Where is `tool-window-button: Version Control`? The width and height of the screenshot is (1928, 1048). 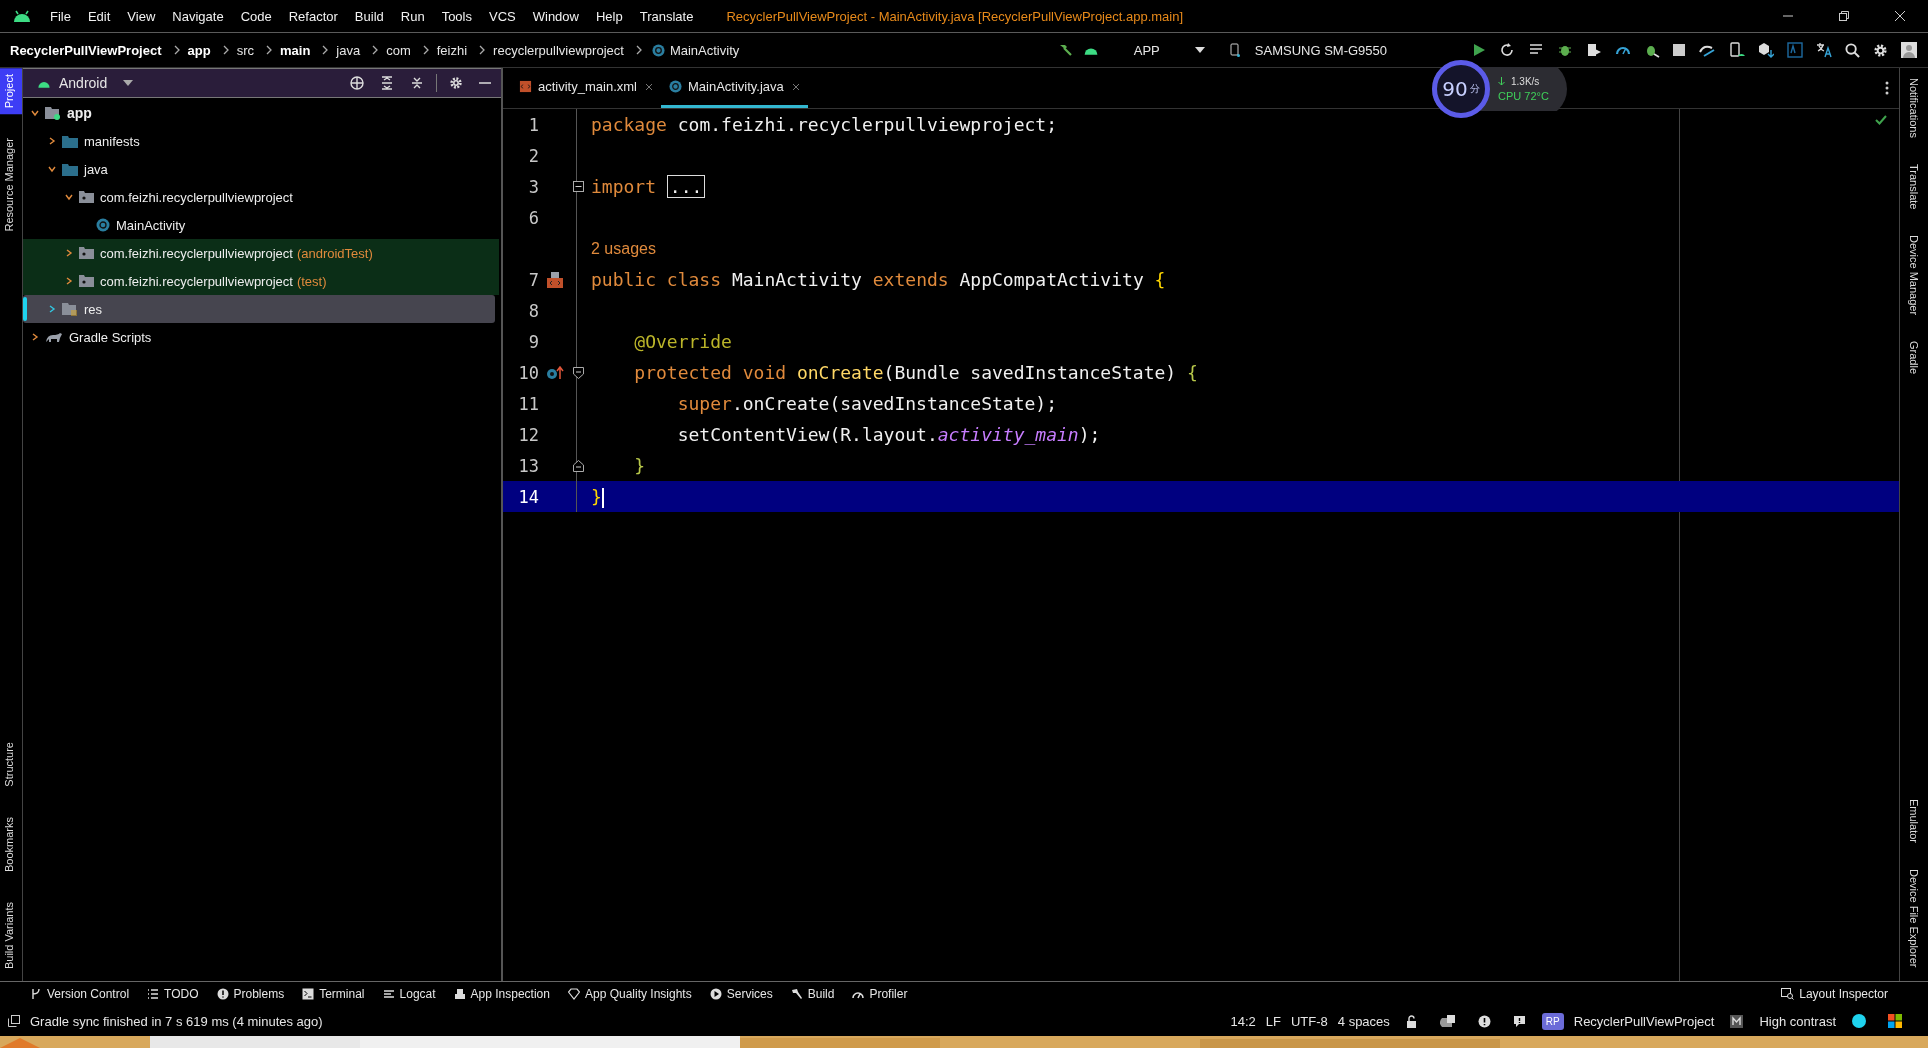
tool-window-button: Version Control is located at coordinates (80, 994).